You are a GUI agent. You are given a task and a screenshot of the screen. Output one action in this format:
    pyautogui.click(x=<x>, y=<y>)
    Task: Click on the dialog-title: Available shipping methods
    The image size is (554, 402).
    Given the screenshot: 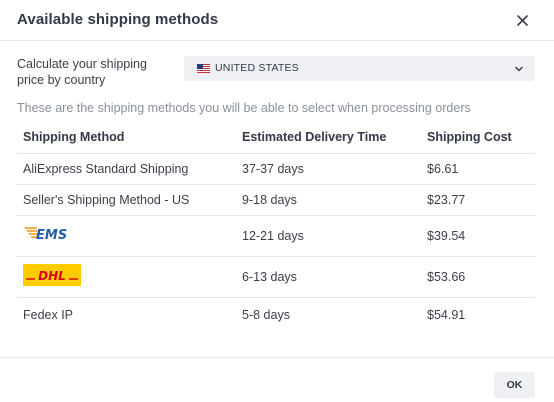 What is the action you would take?
    pyautogui.click(x=118, y=19)
    